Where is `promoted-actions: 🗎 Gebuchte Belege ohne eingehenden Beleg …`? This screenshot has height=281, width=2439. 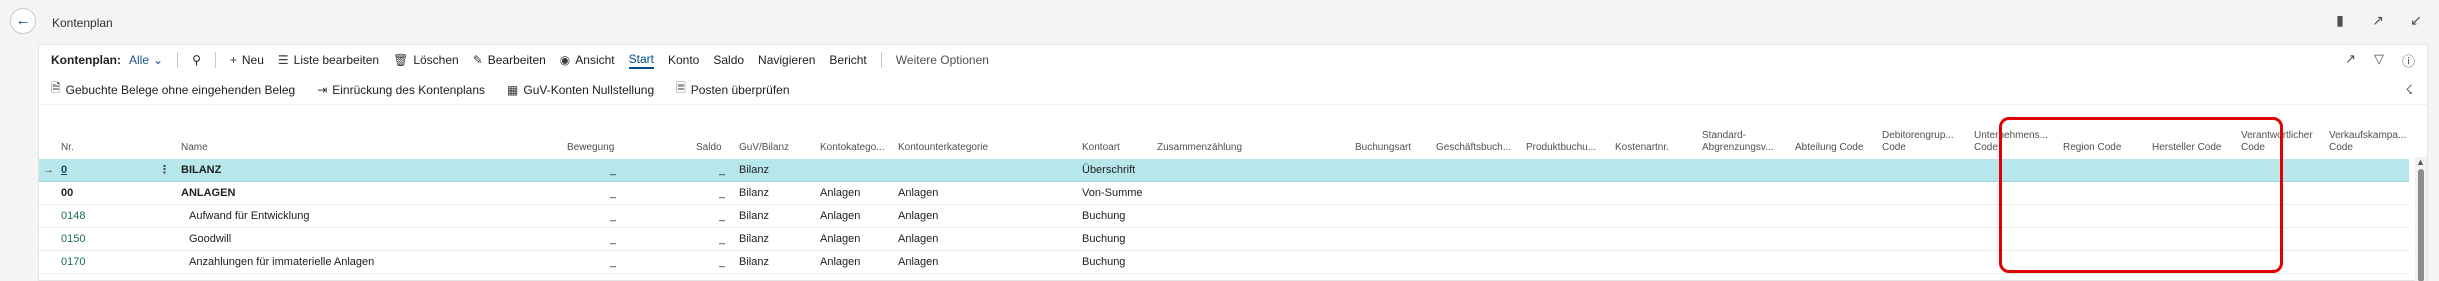 promoted-actions: 🗎 Gebuchte Belege ohne eingehenden Beleg … is located at coordinates (1233, 90).